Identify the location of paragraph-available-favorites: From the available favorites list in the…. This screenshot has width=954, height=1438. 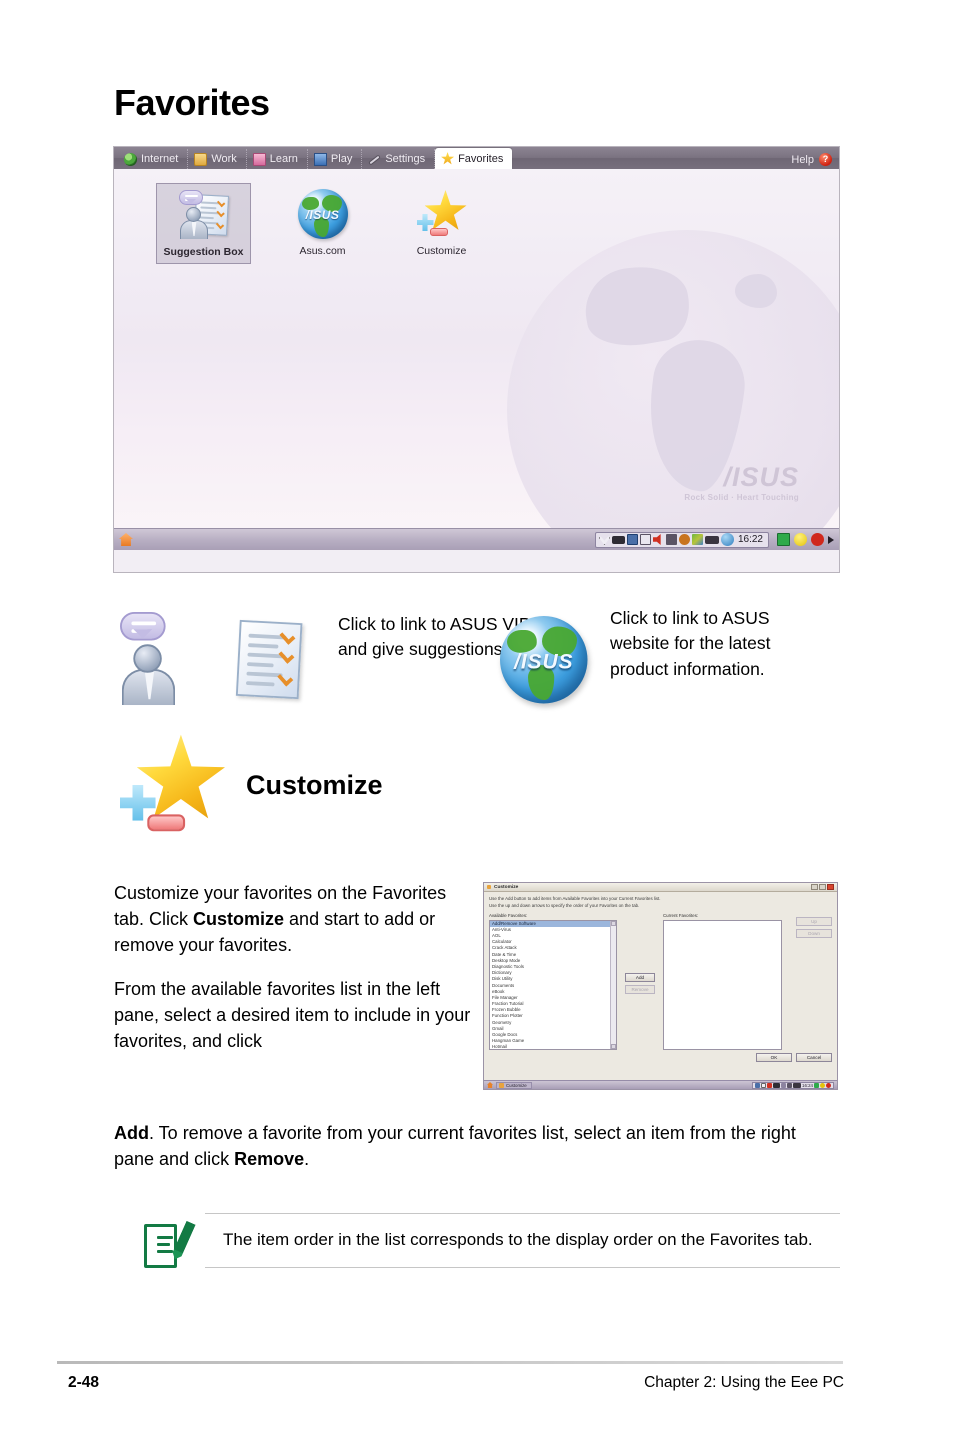
(295, 1015).